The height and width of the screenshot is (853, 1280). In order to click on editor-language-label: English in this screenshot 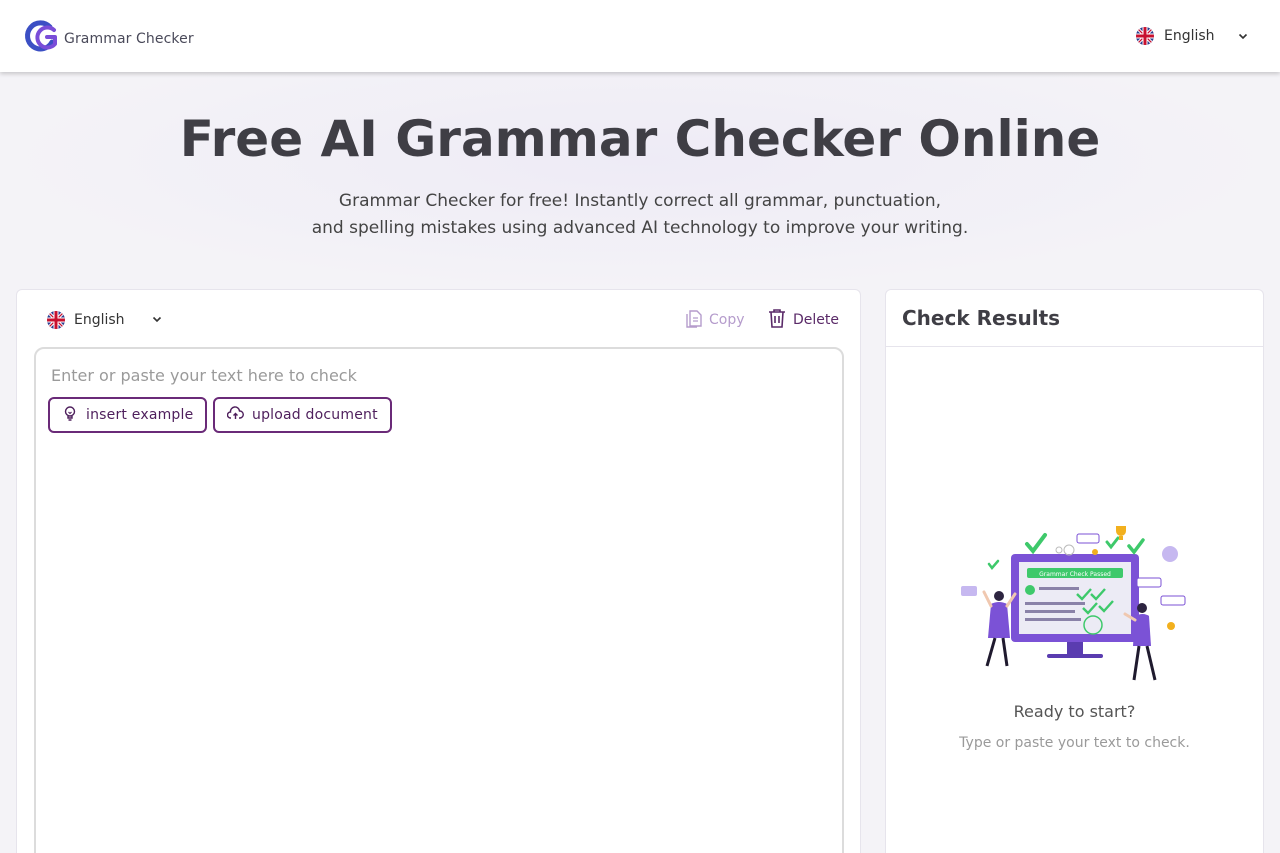, I will do `click(99, 319)`.